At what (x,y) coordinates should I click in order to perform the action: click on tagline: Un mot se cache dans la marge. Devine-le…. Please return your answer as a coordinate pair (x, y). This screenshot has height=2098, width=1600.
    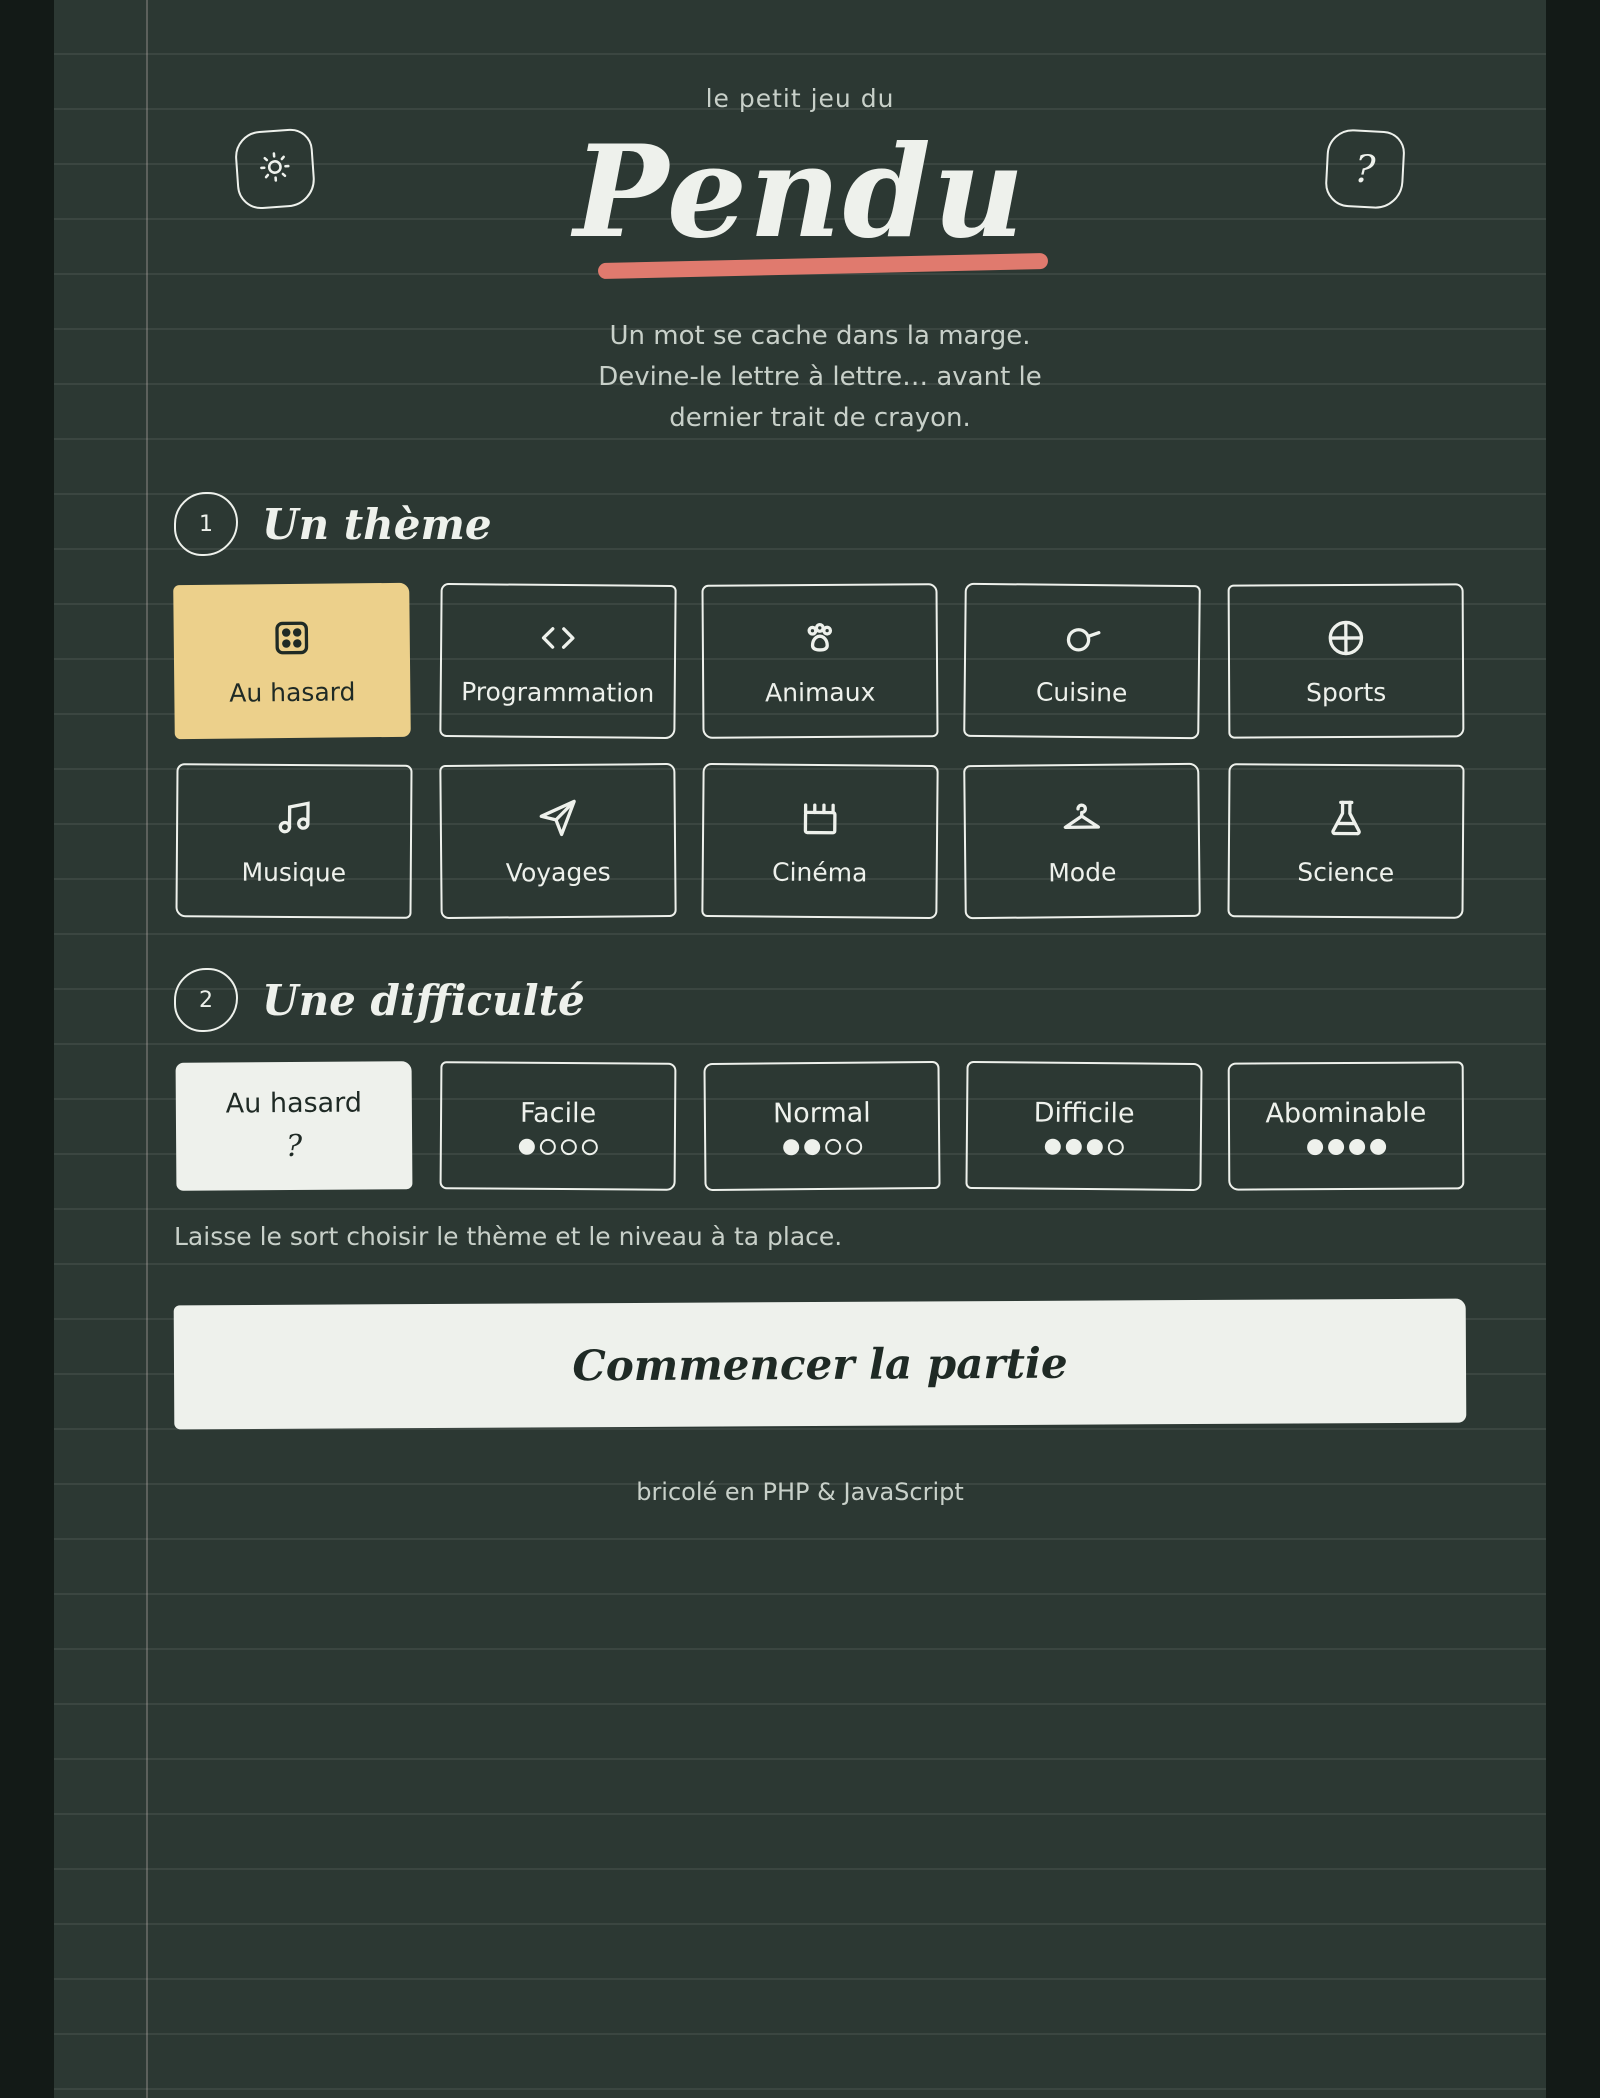
    Looking at the image, I should click on (820, 377).